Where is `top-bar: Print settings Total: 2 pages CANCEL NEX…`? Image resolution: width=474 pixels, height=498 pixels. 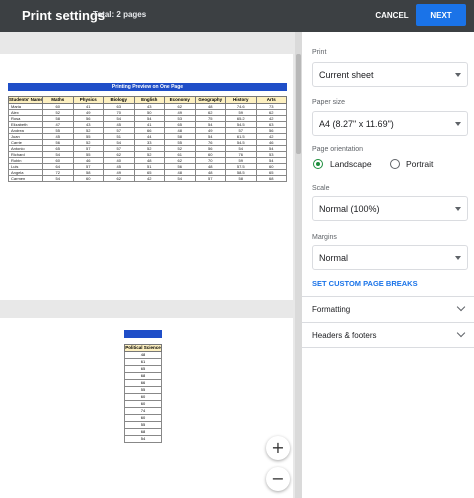
top-bar: Print settings Total: 2 pages CANCEL NEX… is located at coordinates (237, 16).